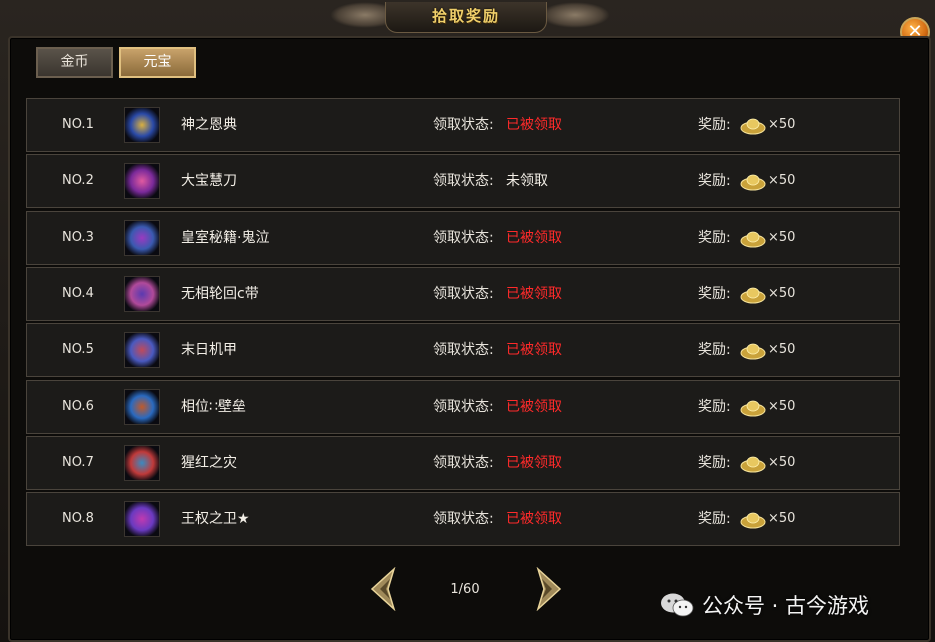 This screenshot has height=642, width=935. I want to click on rank-label: NO.5, so click(78, 350).